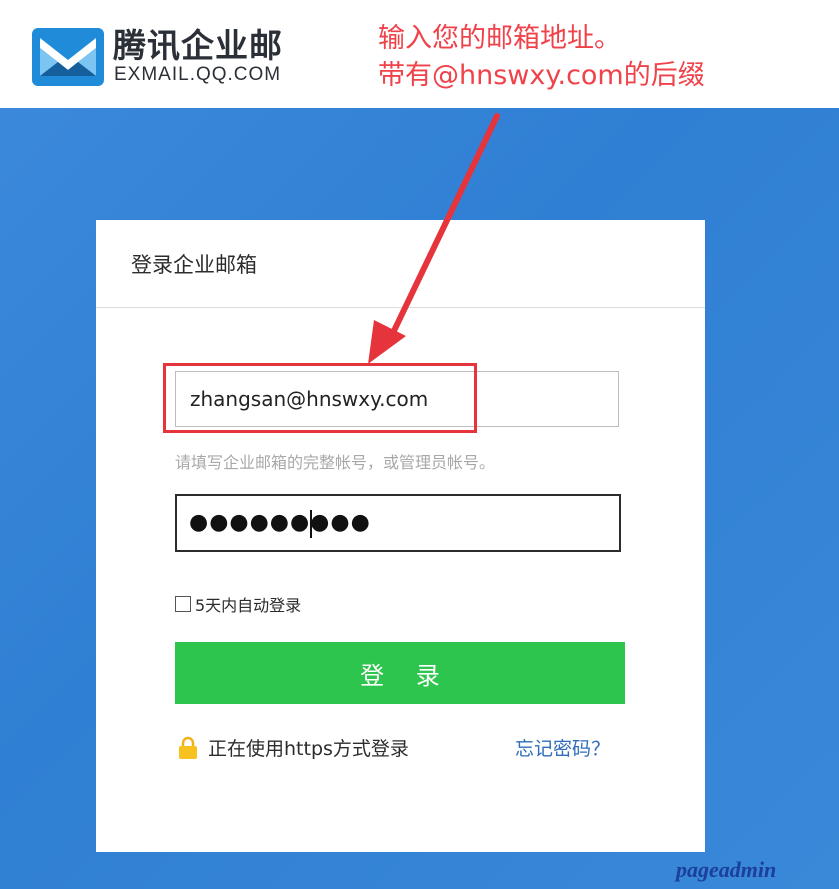  I want to click on forgot-password-link: 忘记密码？, so click(562, 749).